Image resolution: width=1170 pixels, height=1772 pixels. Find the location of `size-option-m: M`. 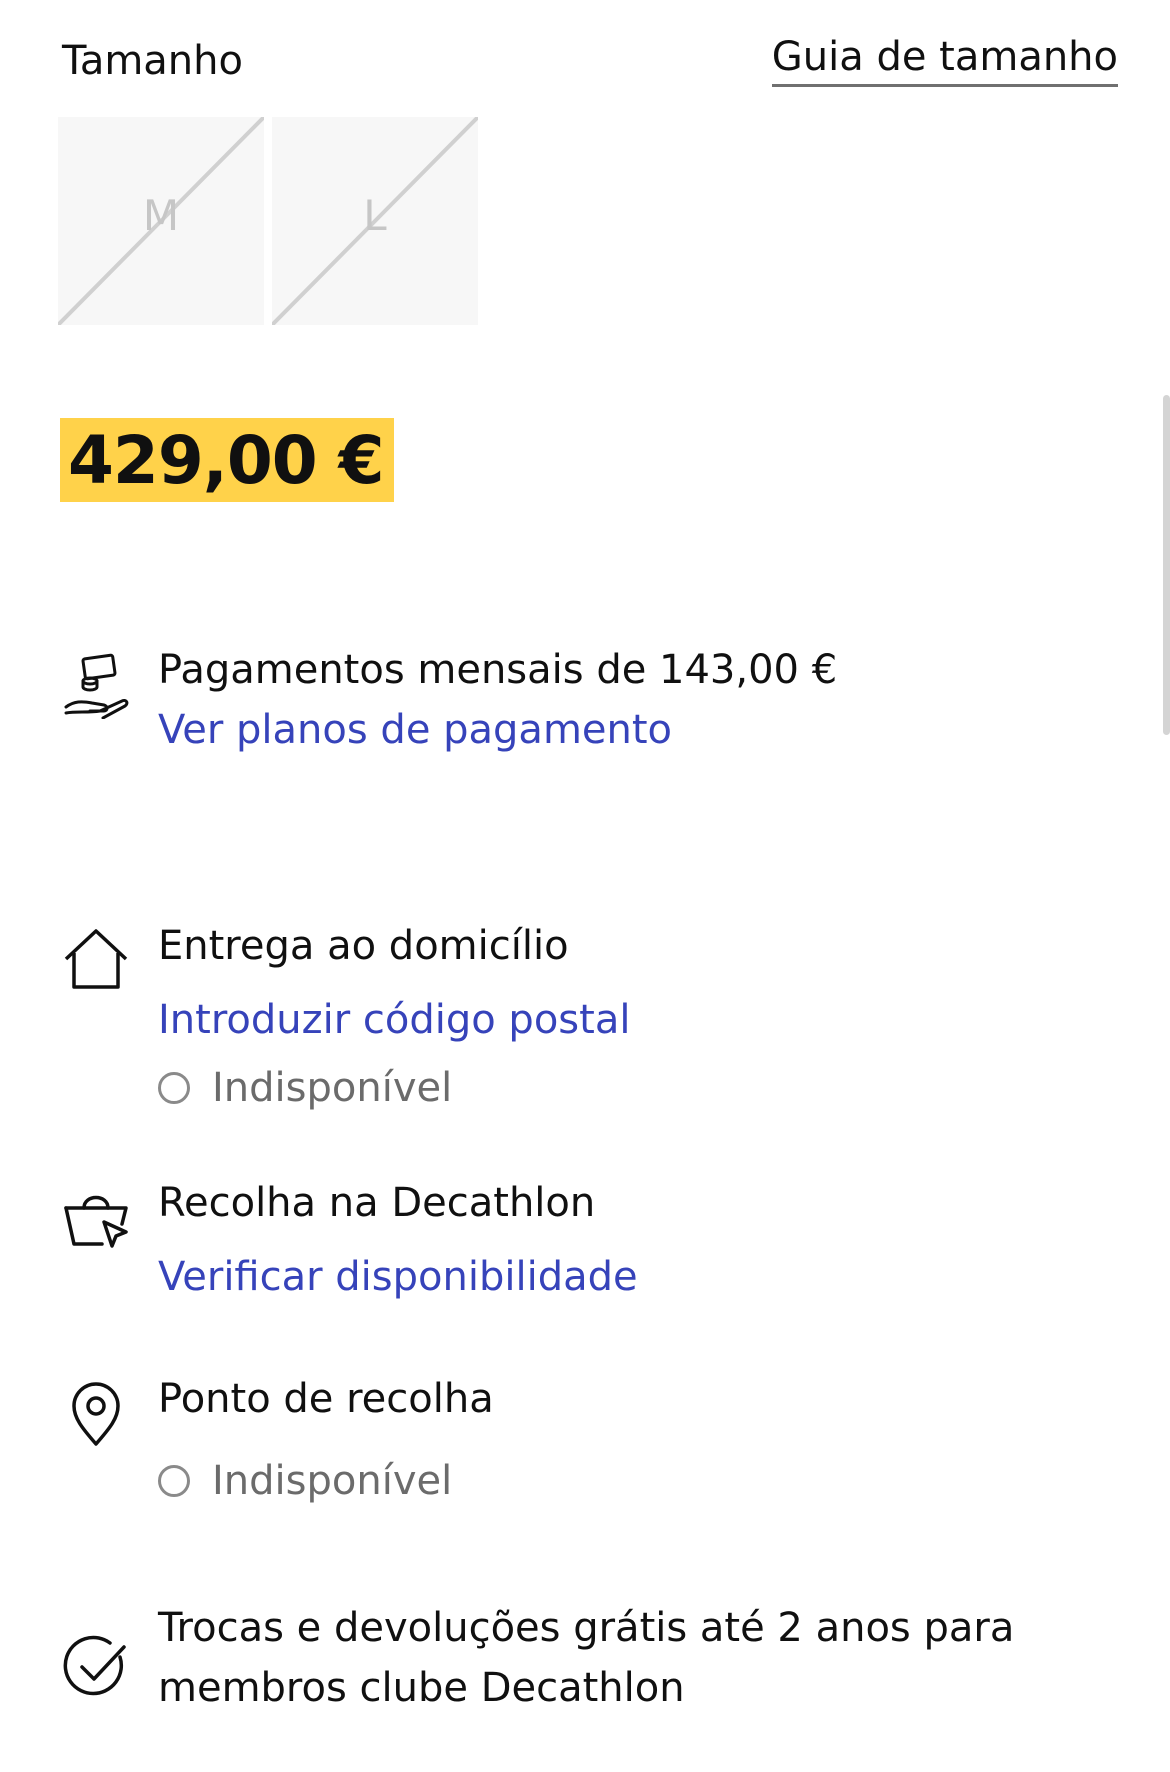

size-option-m: M is located at coordinates (161, 221).